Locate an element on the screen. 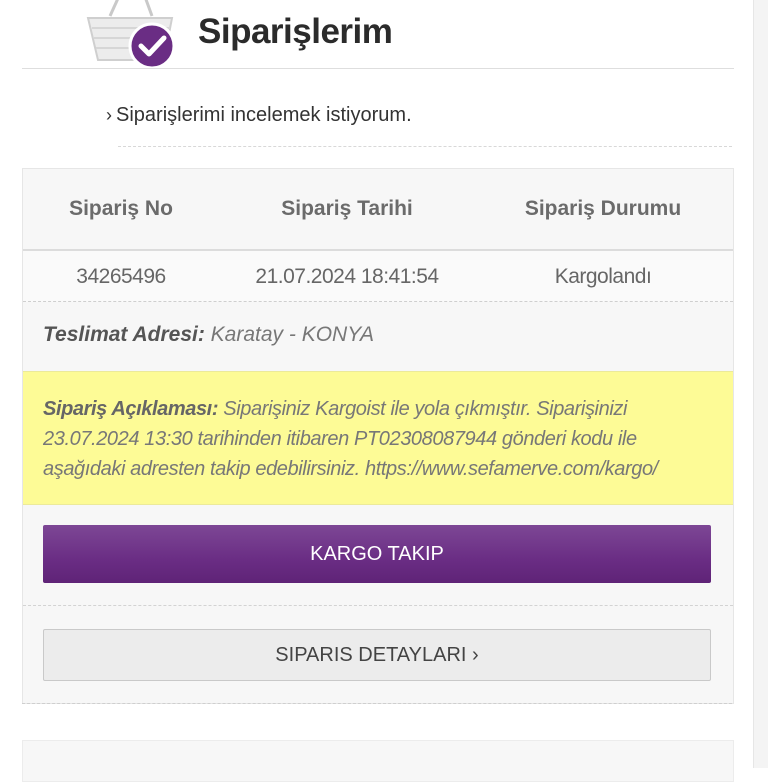  page-header: Siparişlerim is located at coordinates (378, 34).